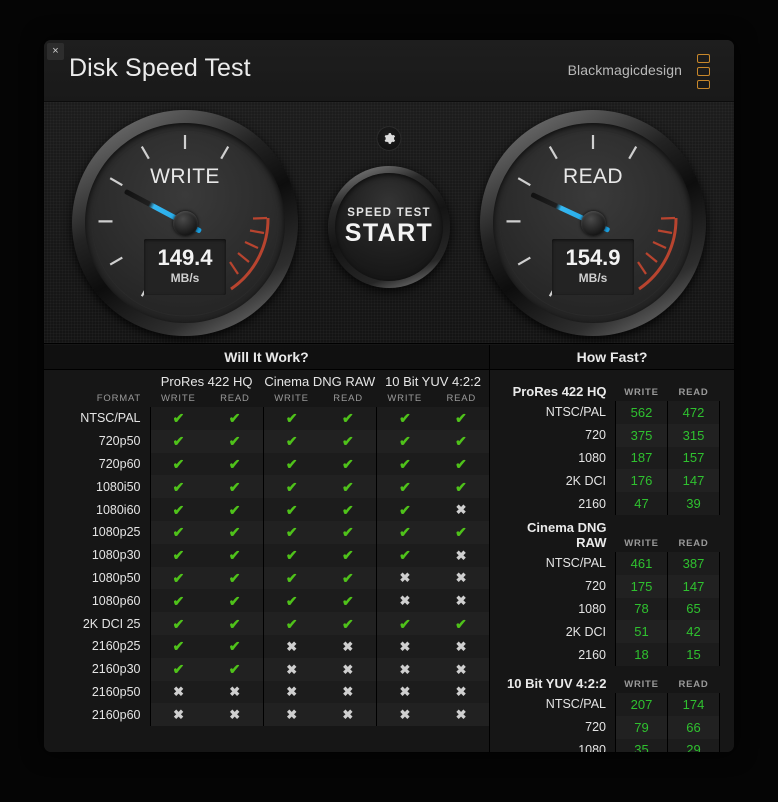 This screenshot has width=778, height=802. What do you see at coordinates (235, 398) in the screenshot?
I see `column-header-prores-read: READ` at bounding box center [235, 398].